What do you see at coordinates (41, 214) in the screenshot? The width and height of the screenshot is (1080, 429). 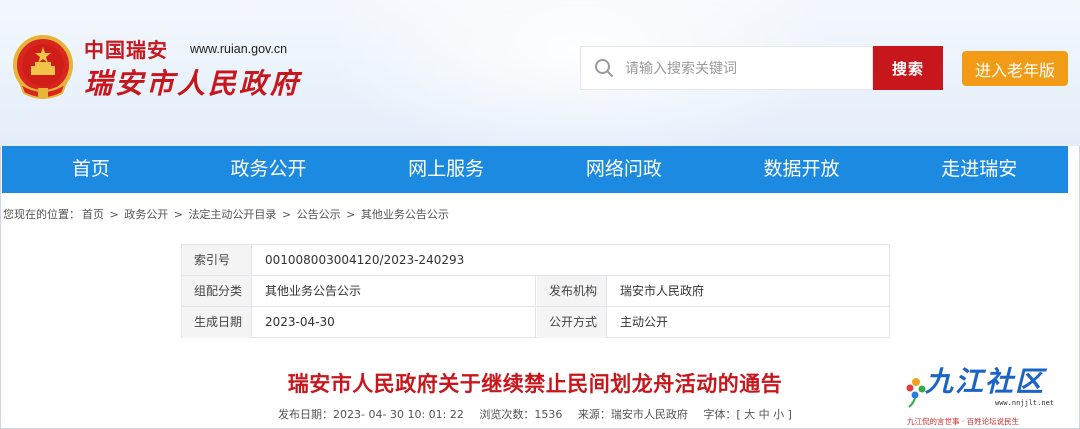 I see `breadcrumb-prefix: 您现在的位置：` at bounding box center [41, 214].